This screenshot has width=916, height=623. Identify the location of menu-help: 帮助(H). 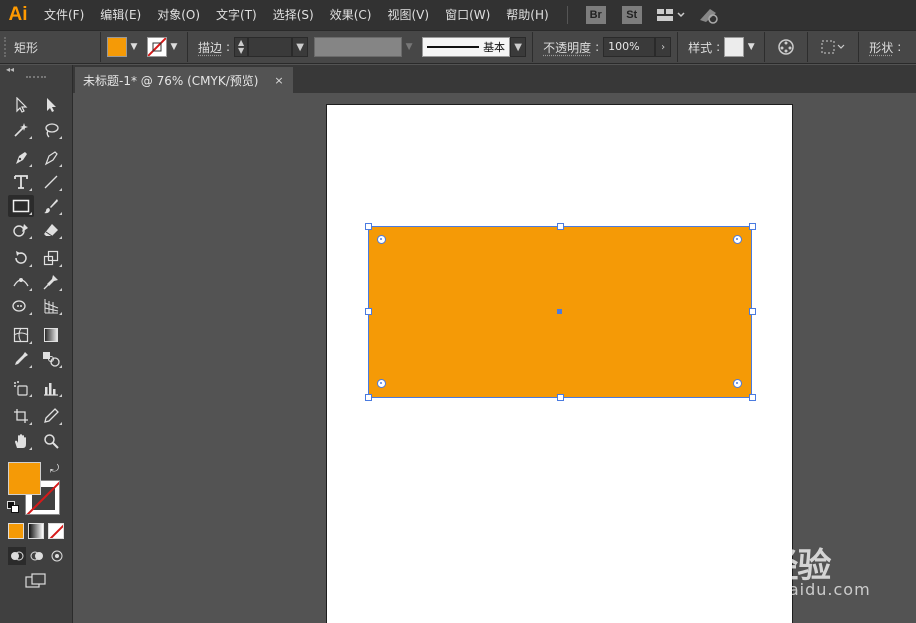
(527, 15).